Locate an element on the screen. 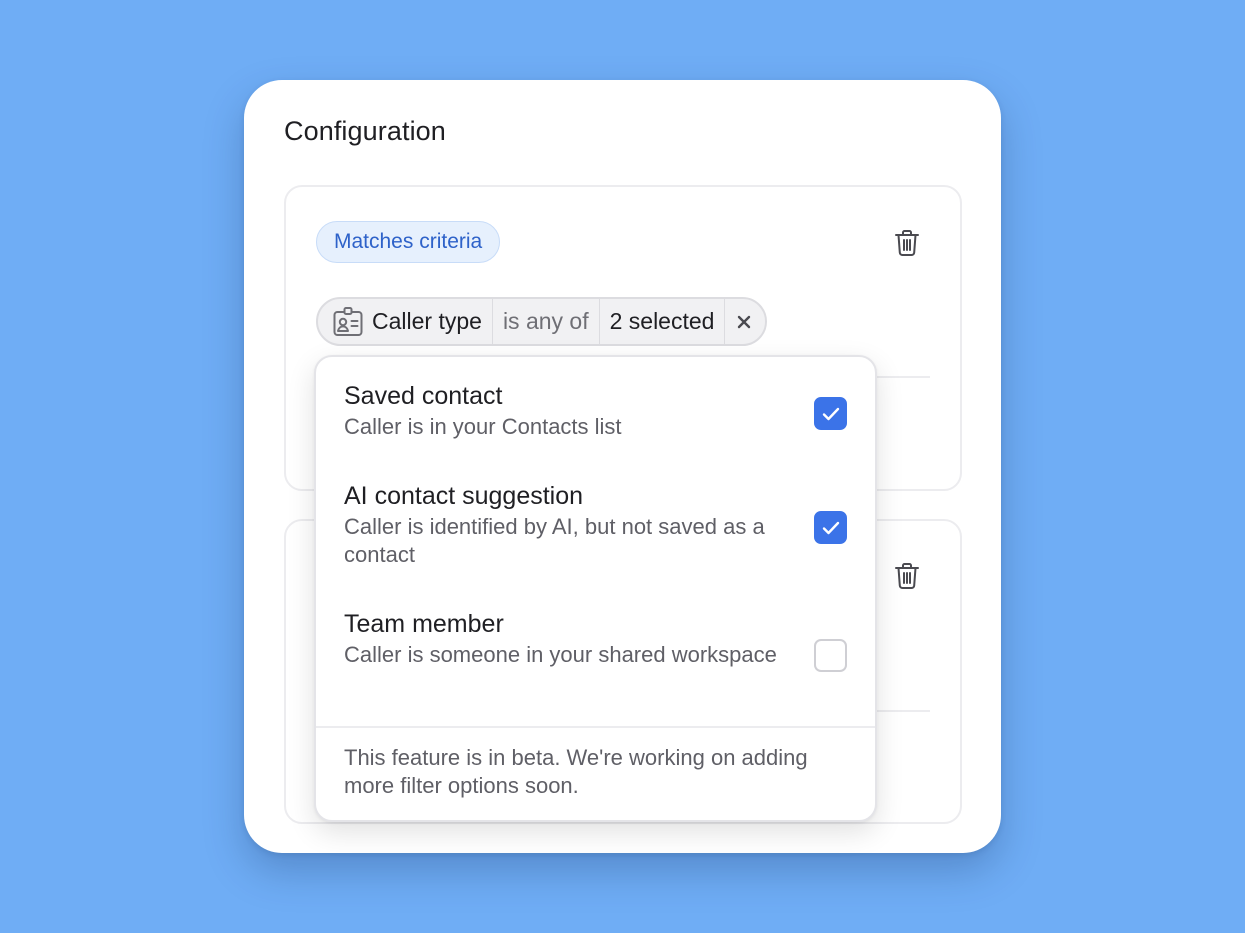 The width and height of the screenshot is (1245, 933). filter-field-label: Caller type is located at coordinates (427, 321).